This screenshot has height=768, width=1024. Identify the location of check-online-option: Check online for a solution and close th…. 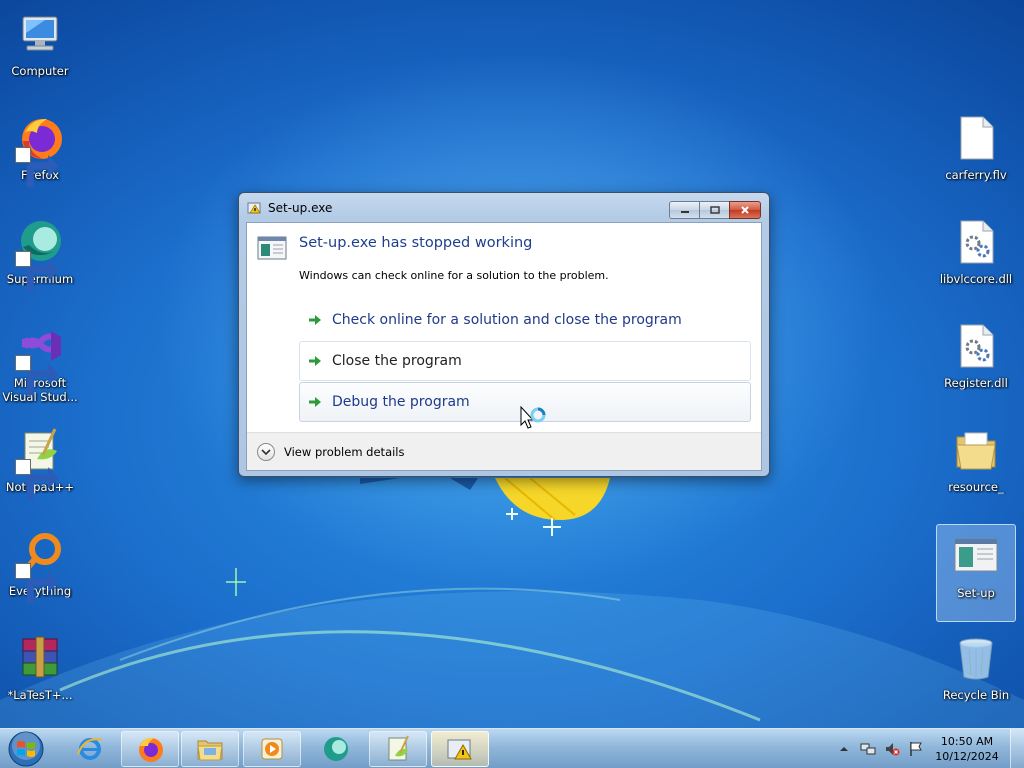
(525, 320).